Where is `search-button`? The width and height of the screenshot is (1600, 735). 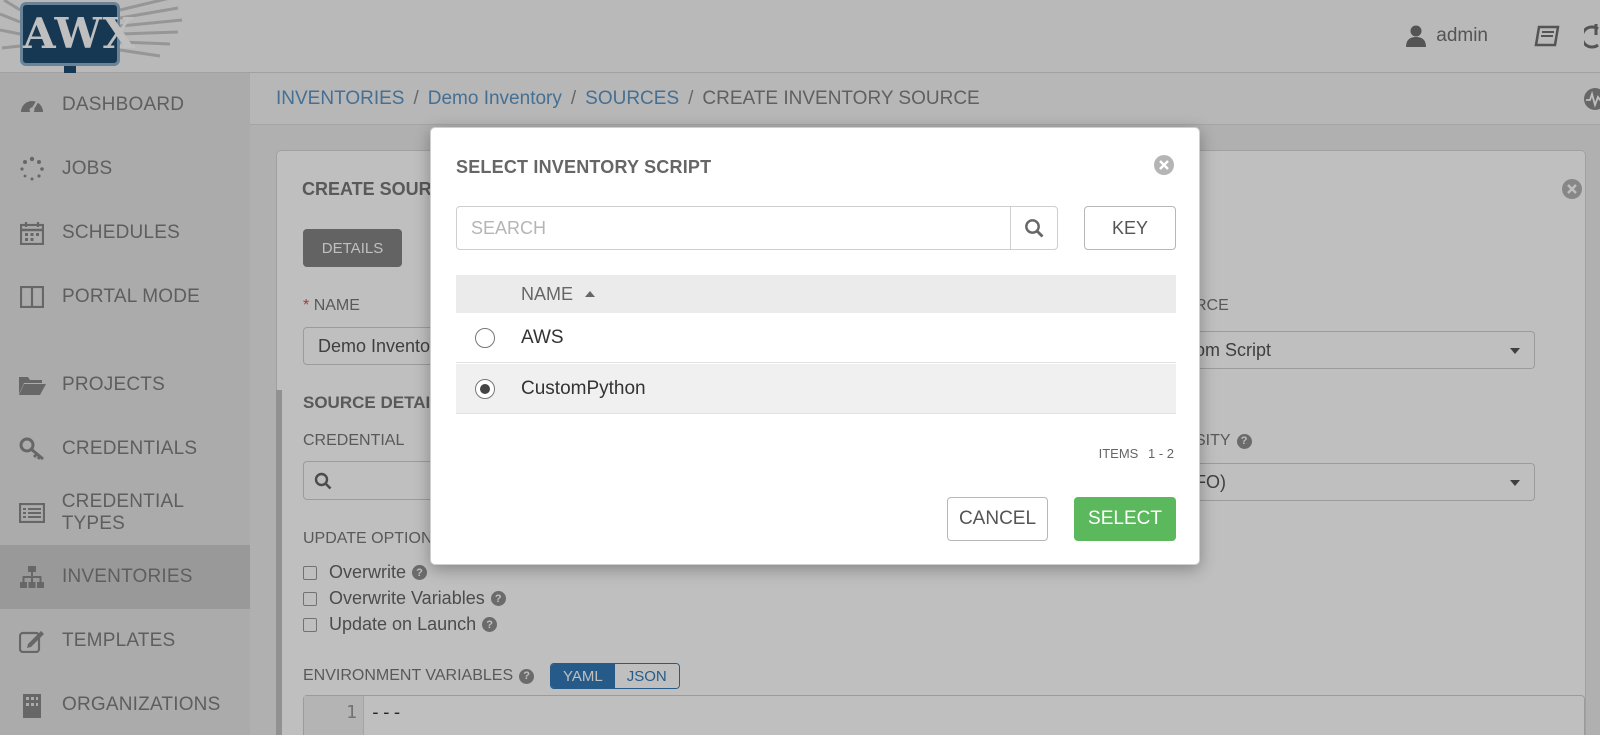 search-button is located at coordinates (1034, 228).